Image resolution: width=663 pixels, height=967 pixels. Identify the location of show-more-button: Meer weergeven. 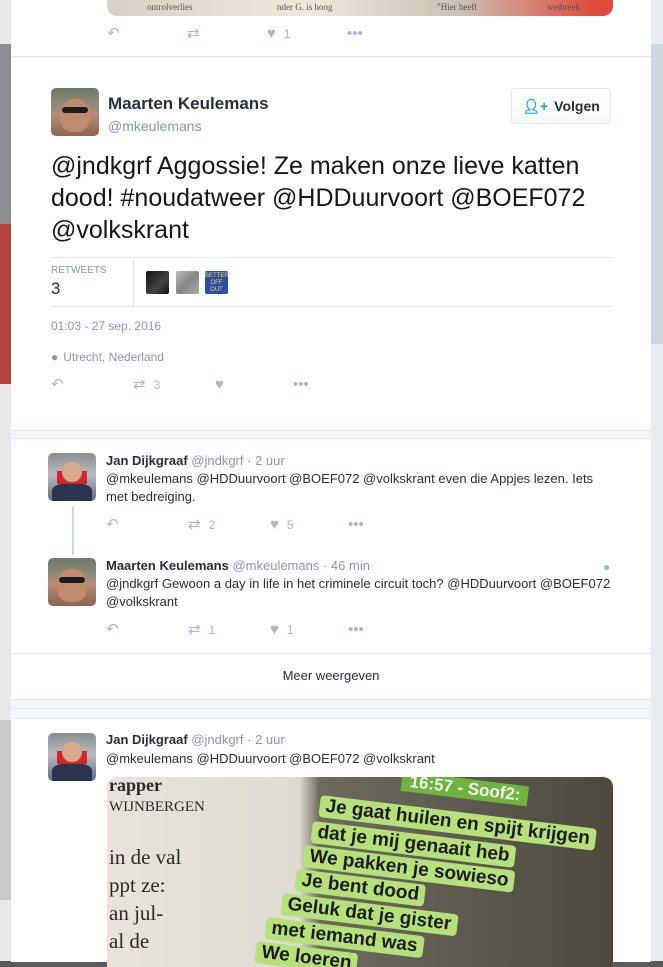
(331, 675).